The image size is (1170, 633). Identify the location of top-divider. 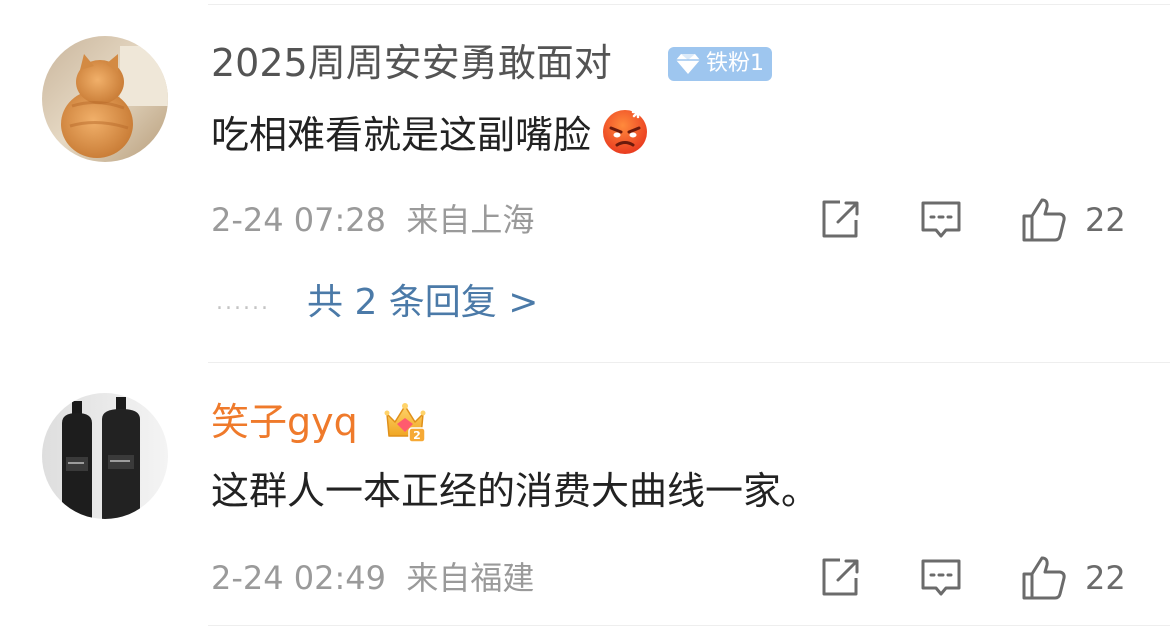
(689, 4).